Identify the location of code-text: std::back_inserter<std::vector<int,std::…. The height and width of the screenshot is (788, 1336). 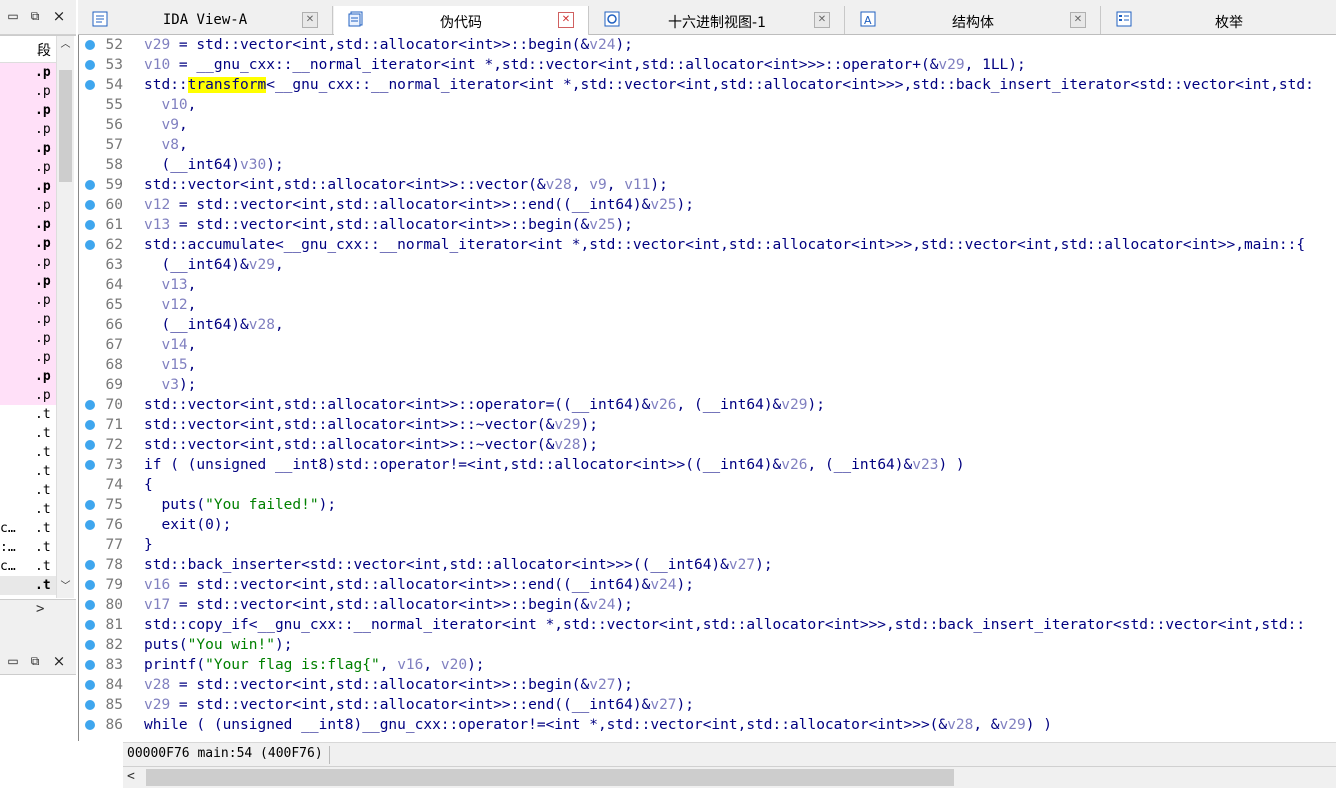
(458, 565).